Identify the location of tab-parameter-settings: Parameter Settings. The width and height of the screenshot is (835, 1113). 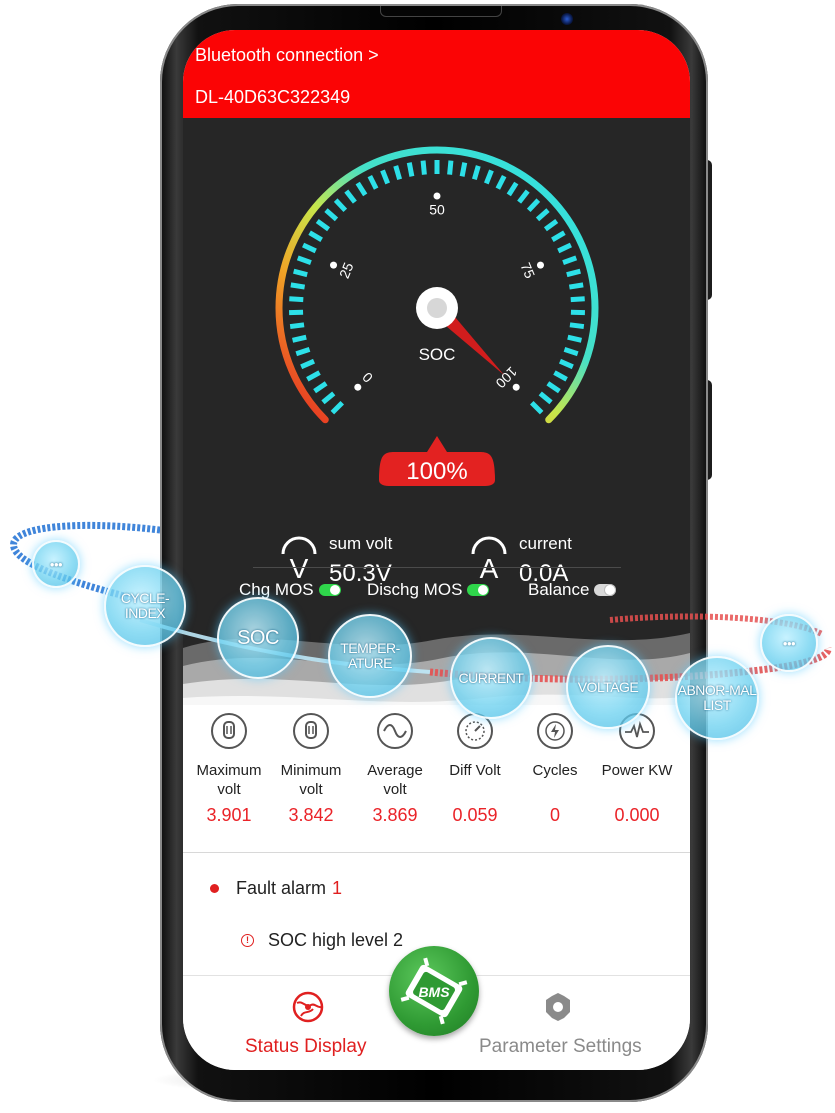
(560, 1047).